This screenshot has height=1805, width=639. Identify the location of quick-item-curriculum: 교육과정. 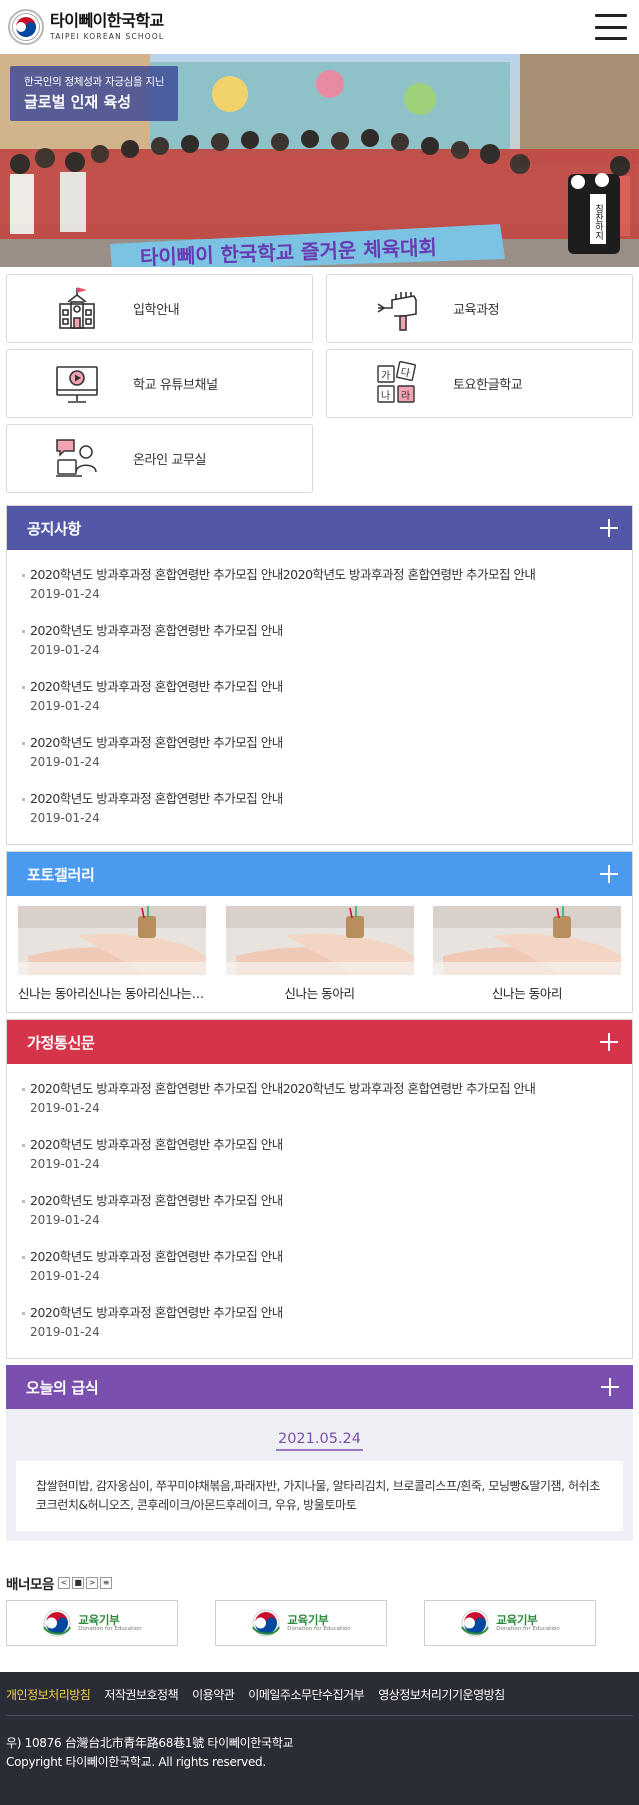
(479, 308).